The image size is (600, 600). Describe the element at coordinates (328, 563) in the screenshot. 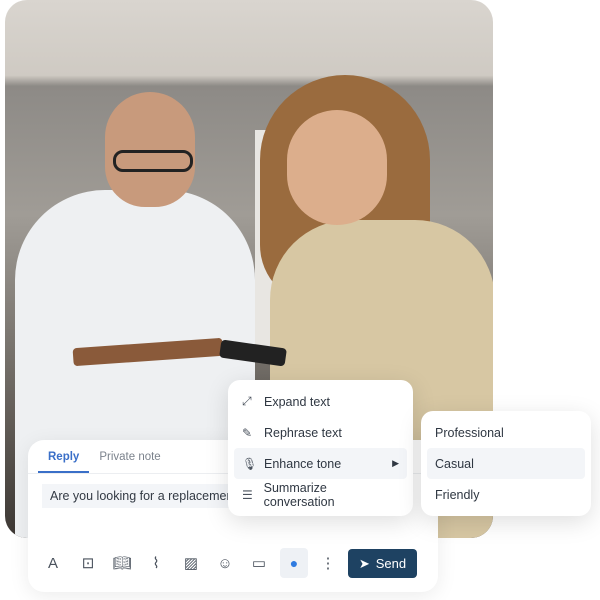

I see `more-icon: ⋮` at that location.